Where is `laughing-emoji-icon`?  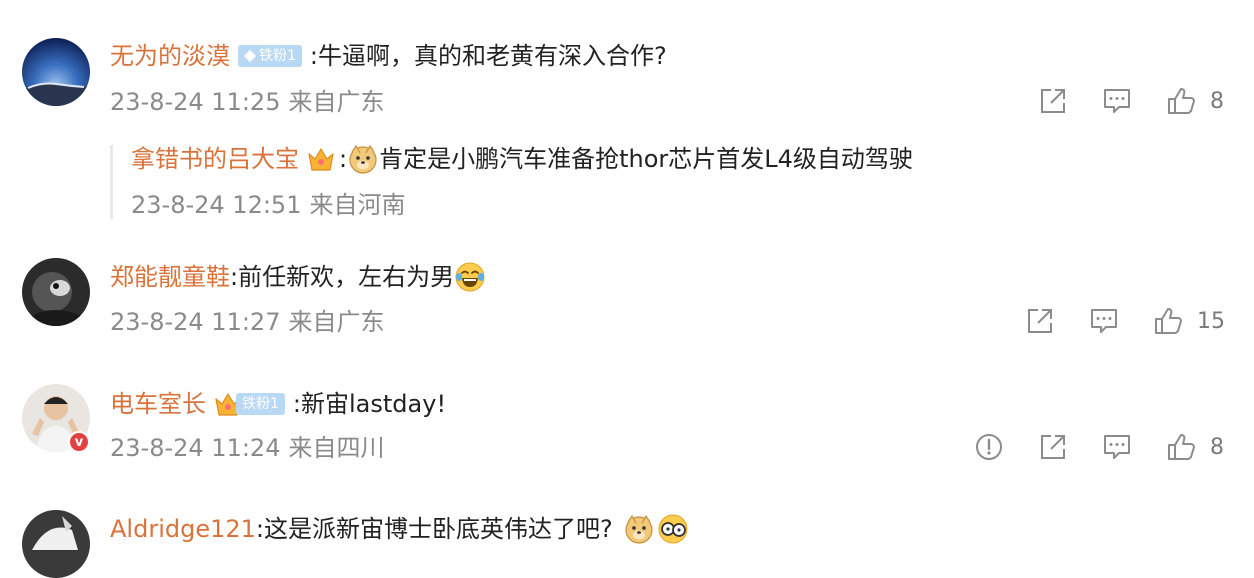 laughing-emoji-icon is located at coordinates (470, 277).